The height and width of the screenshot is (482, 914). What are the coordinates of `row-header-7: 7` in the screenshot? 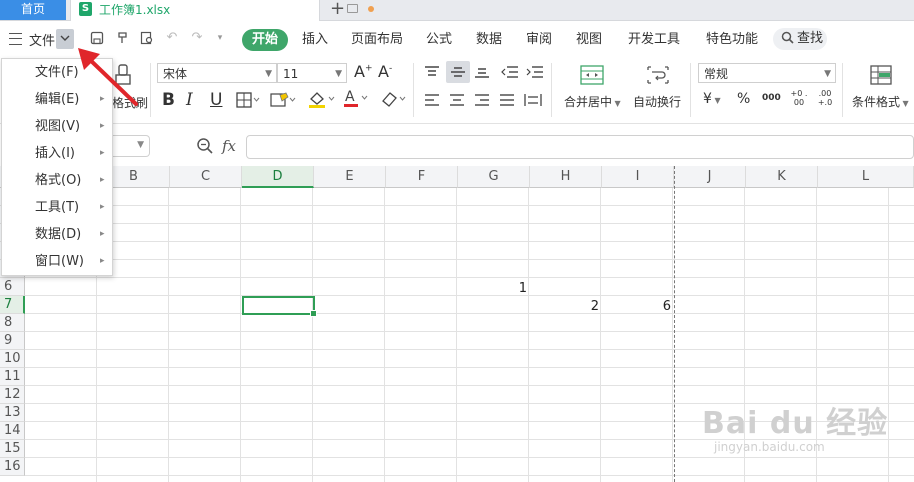 It's located at (12, 305).